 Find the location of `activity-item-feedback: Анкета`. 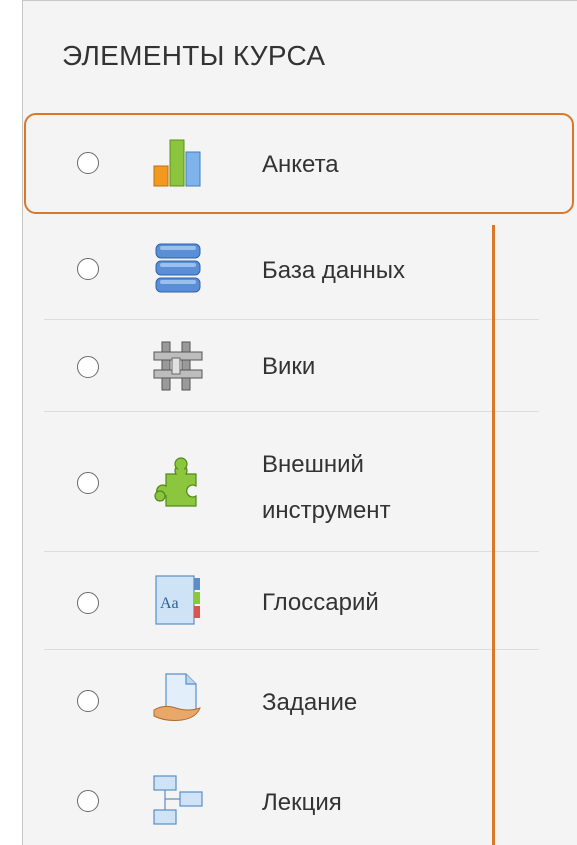

activity-item-feedback: Анкета is located at coordinates (291, 164).